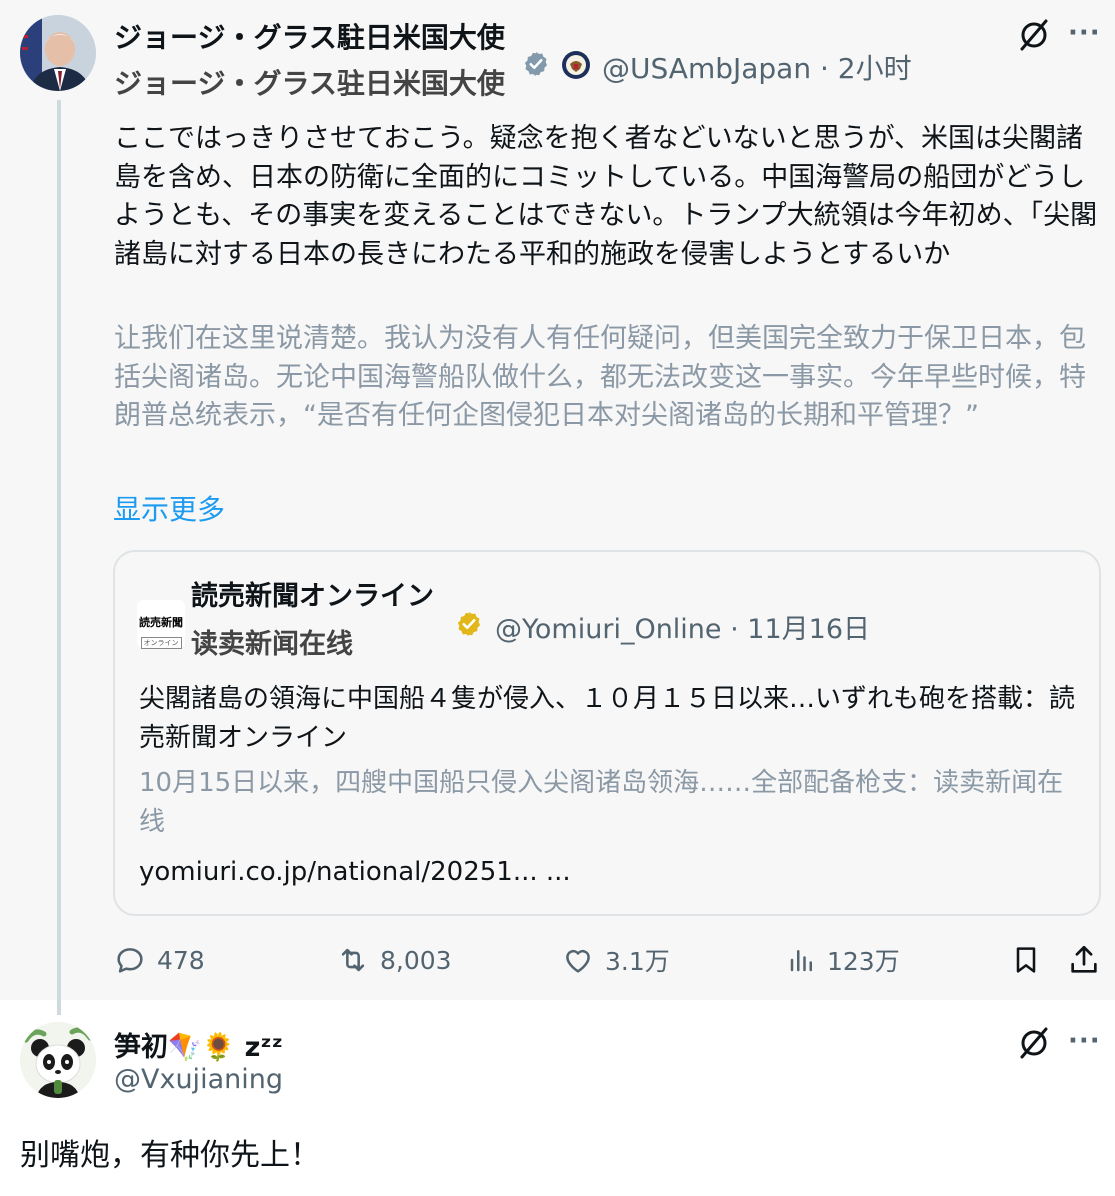 The image size is (1115, 1196). I want to click on share-icon, so click(1084, 959).